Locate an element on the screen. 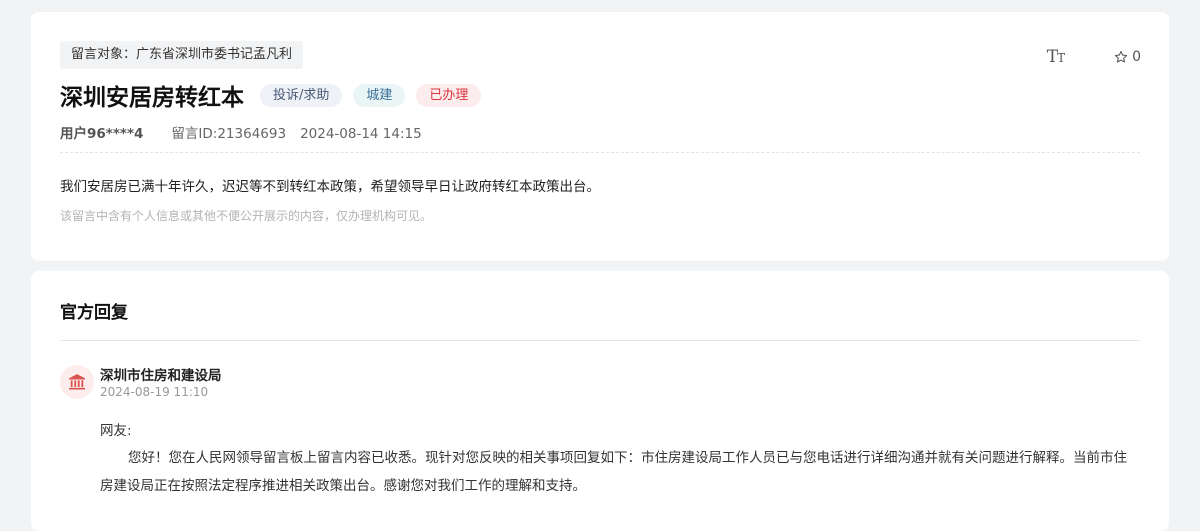  title-row: 深圳安居房转红本 投诉/求助 城建 已办理 is located at coordinates (276, 95).